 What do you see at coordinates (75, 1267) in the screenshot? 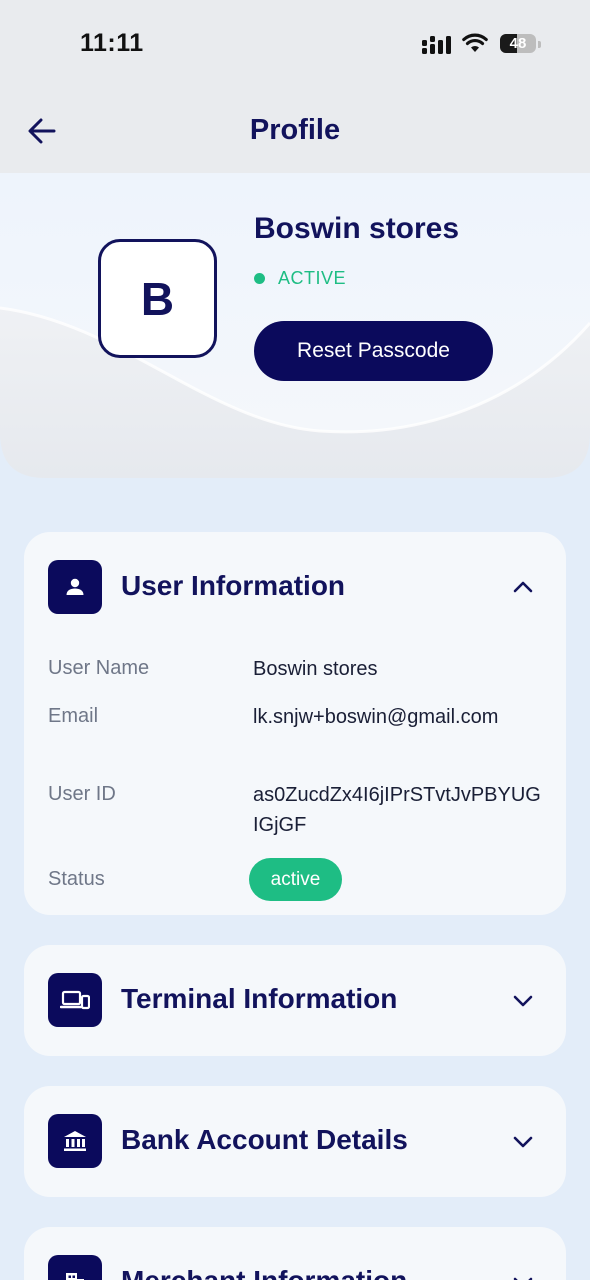
I see `building-icon` at bounding box center [75, 1267].